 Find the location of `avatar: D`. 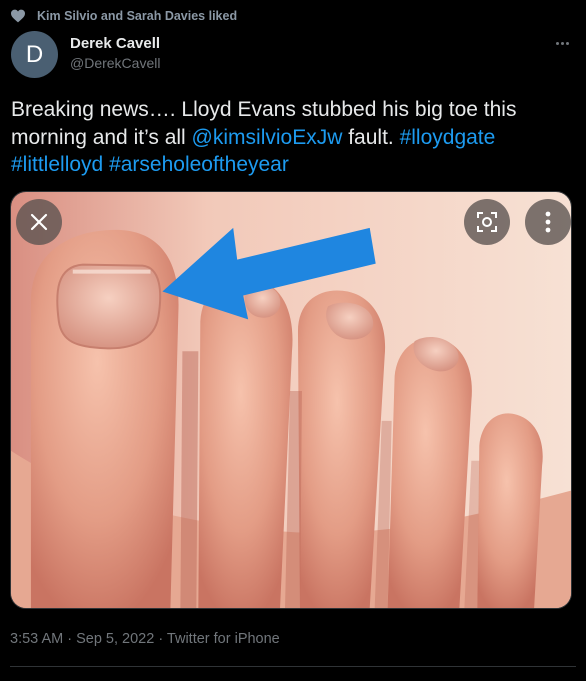

avatar: D is located at coordinates (34, 54).